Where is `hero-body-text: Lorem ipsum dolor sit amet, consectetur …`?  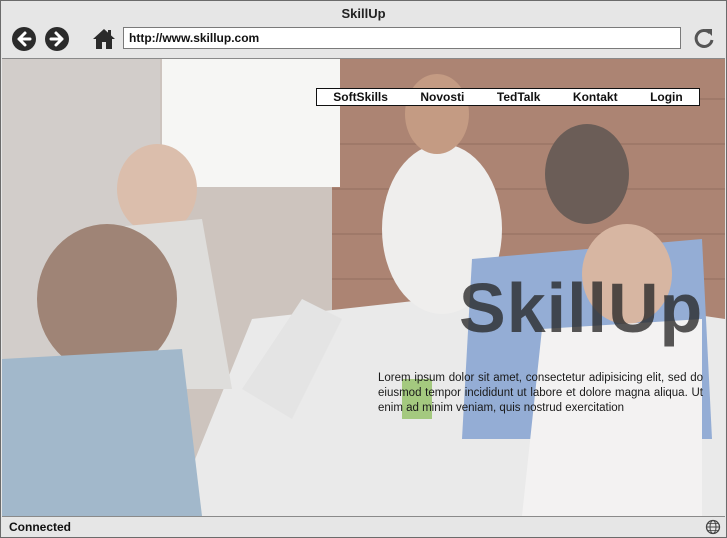 hero-body-text: Lorem ipsum dolor sit amet, consectetur … is located at coordinates (540, 393).